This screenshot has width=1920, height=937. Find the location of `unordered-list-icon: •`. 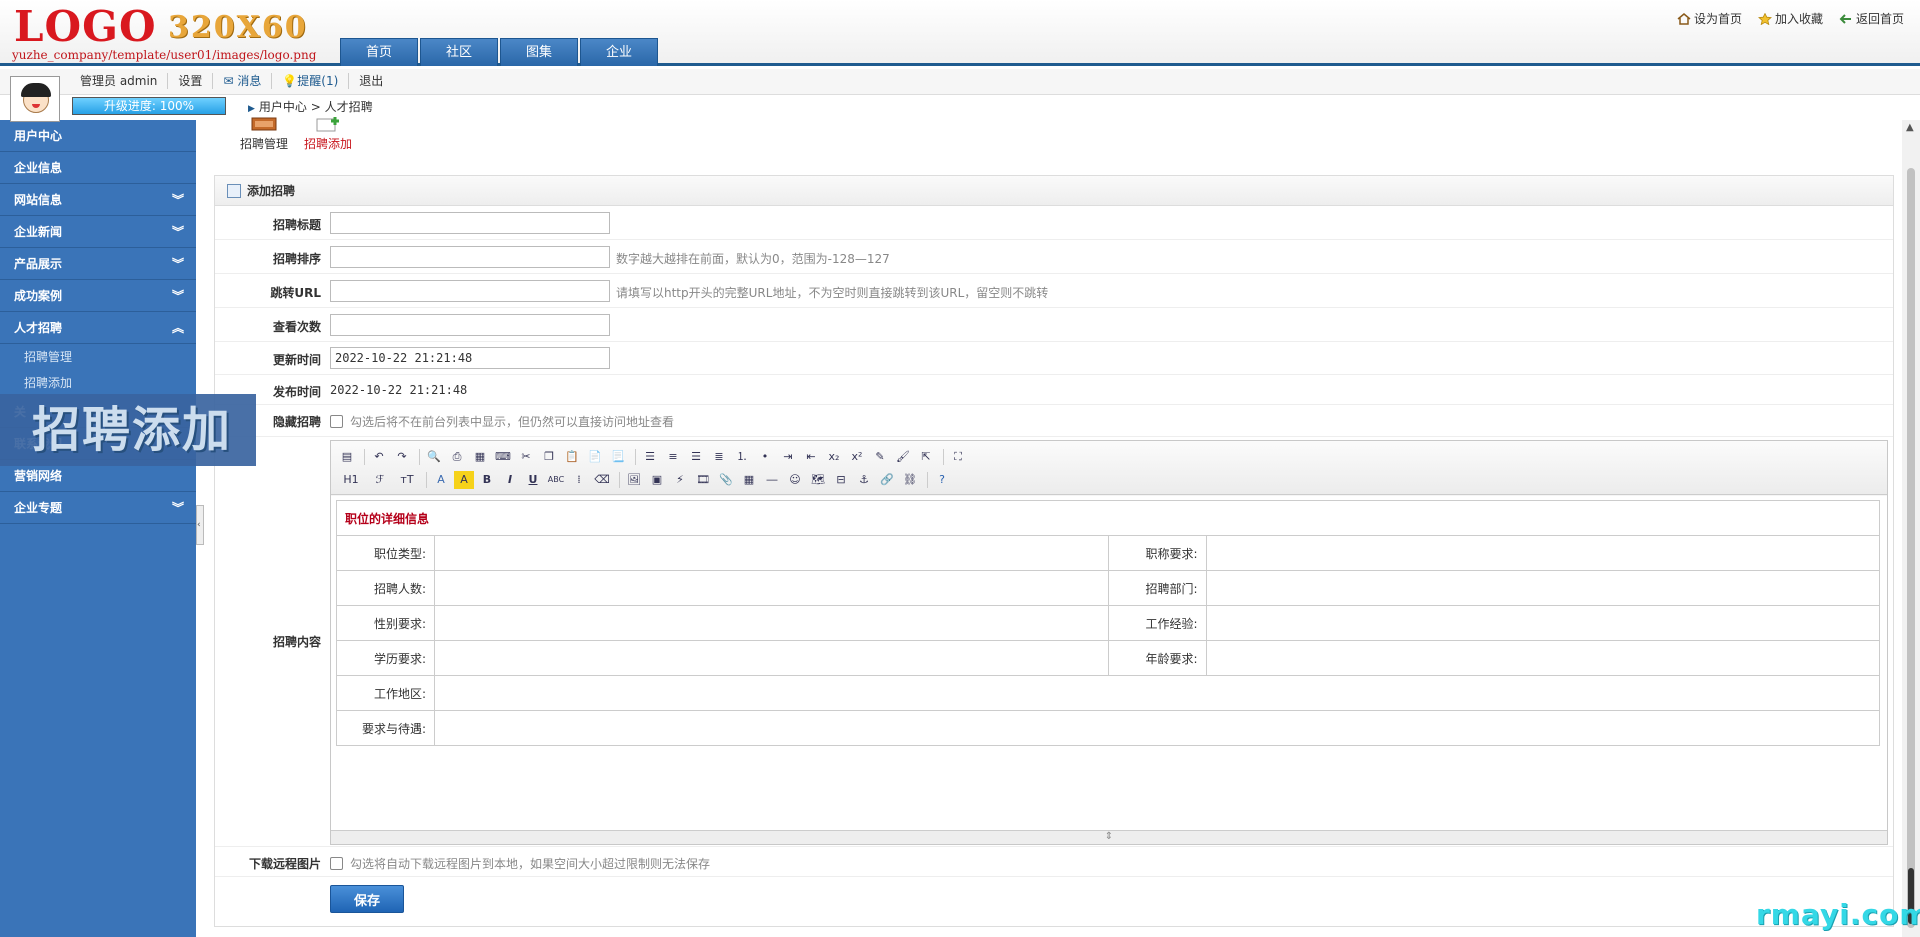

unordered-list-icon: • is located at coordinates (765, 457).